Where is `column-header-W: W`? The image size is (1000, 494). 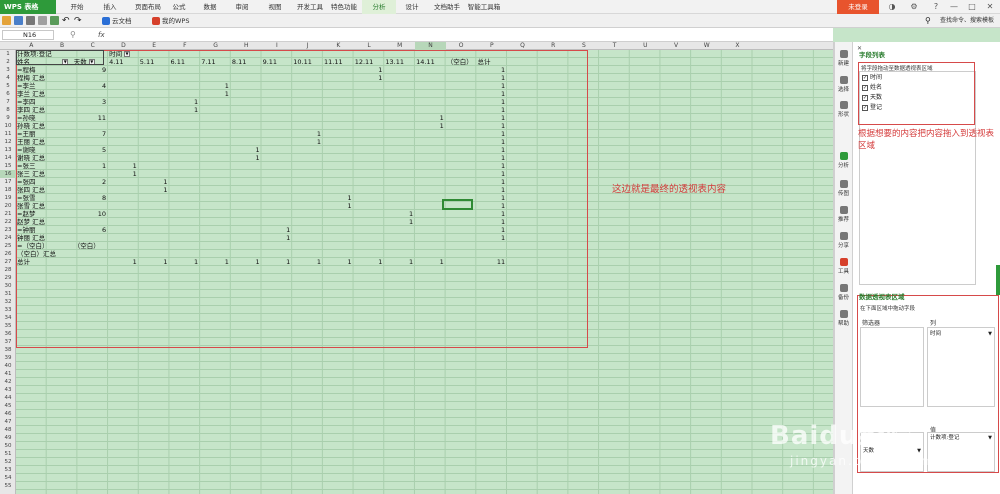
column-header-W: W is located at coordinates (706, 46).